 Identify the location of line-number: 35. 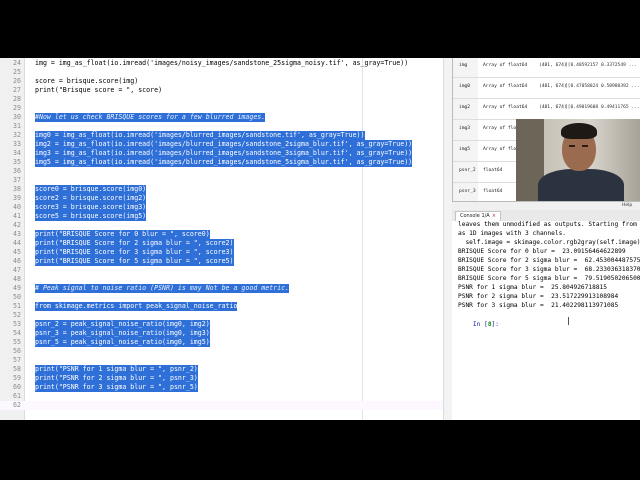
(17, 162).